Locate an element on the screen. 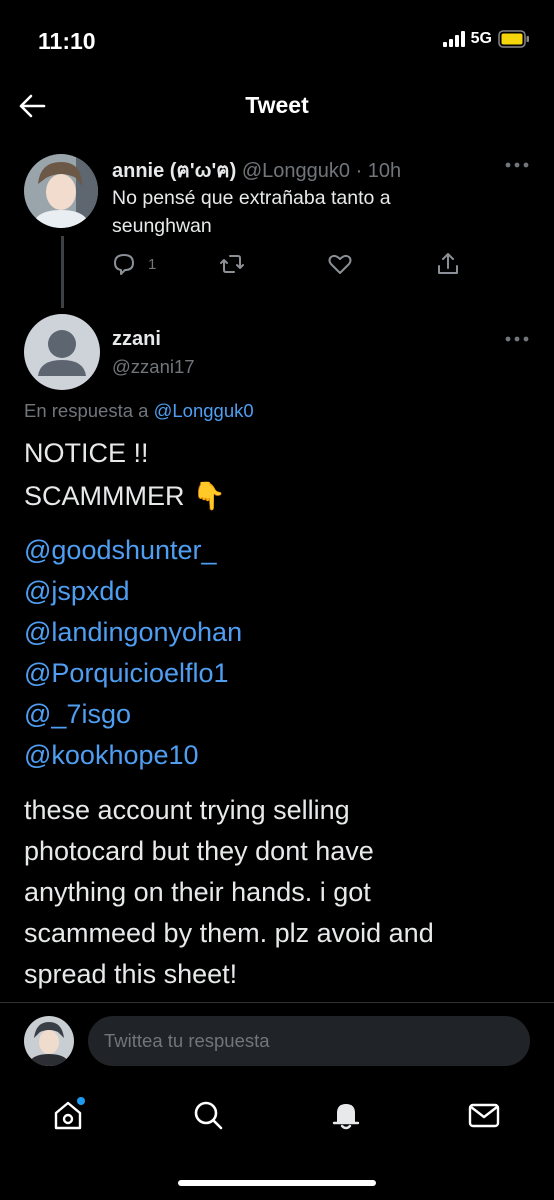  parent-tweet-header: annie (ฅ'ω'ฅ) @Longguk0 · 10h is located at coordinates (256, 170).